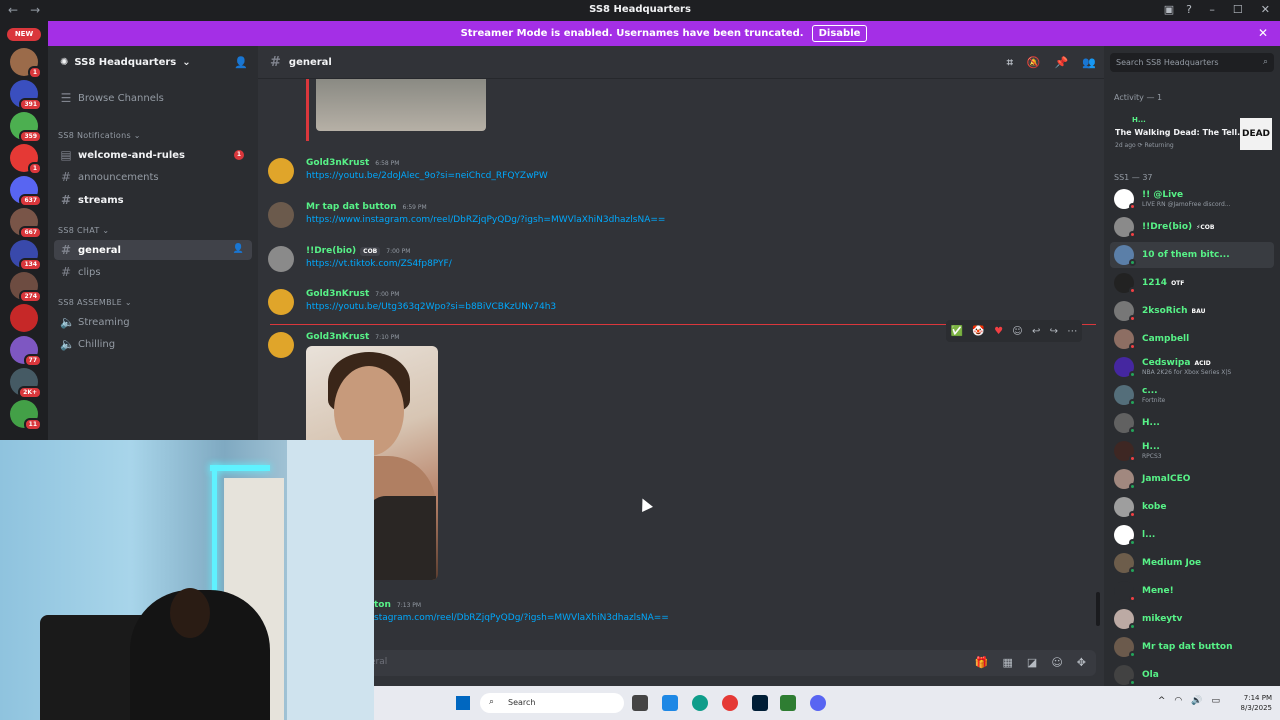 This screenshot has width=1280, height=720. Describe the element at coordinates (1238, 9) in the screenshot. I see `maximize-button: ☐` at that location.